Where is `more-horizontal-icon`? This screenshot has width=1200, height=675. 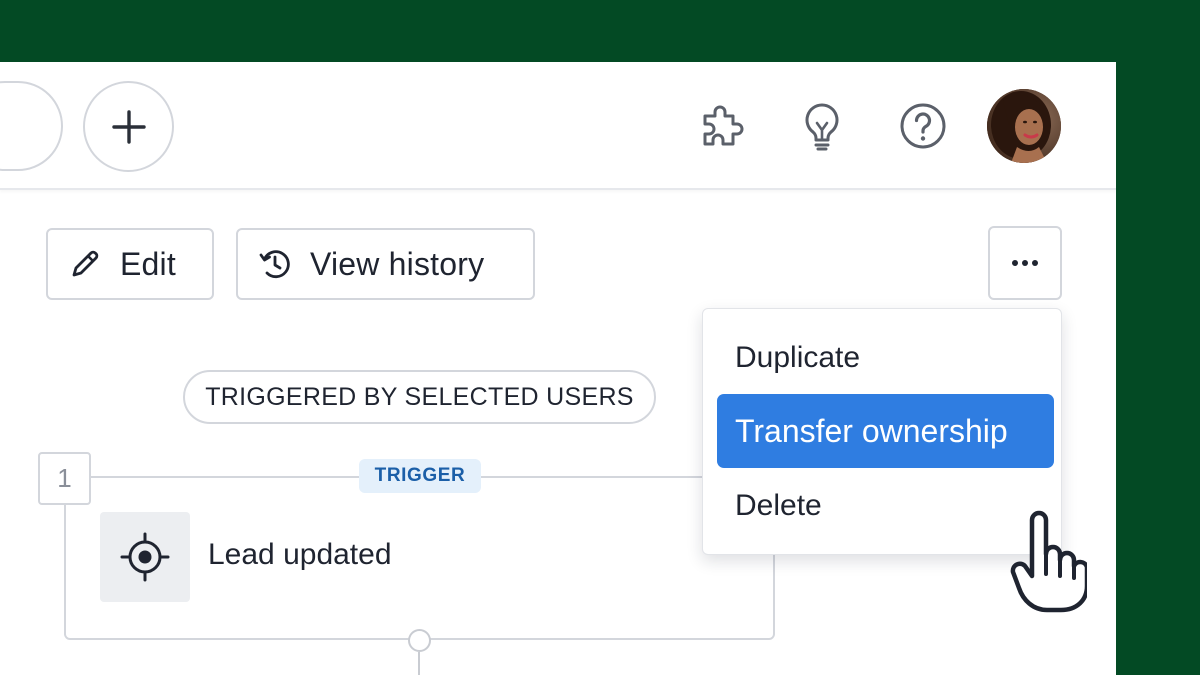
more-horizontal-icon is located at coordinates (1025, 263).